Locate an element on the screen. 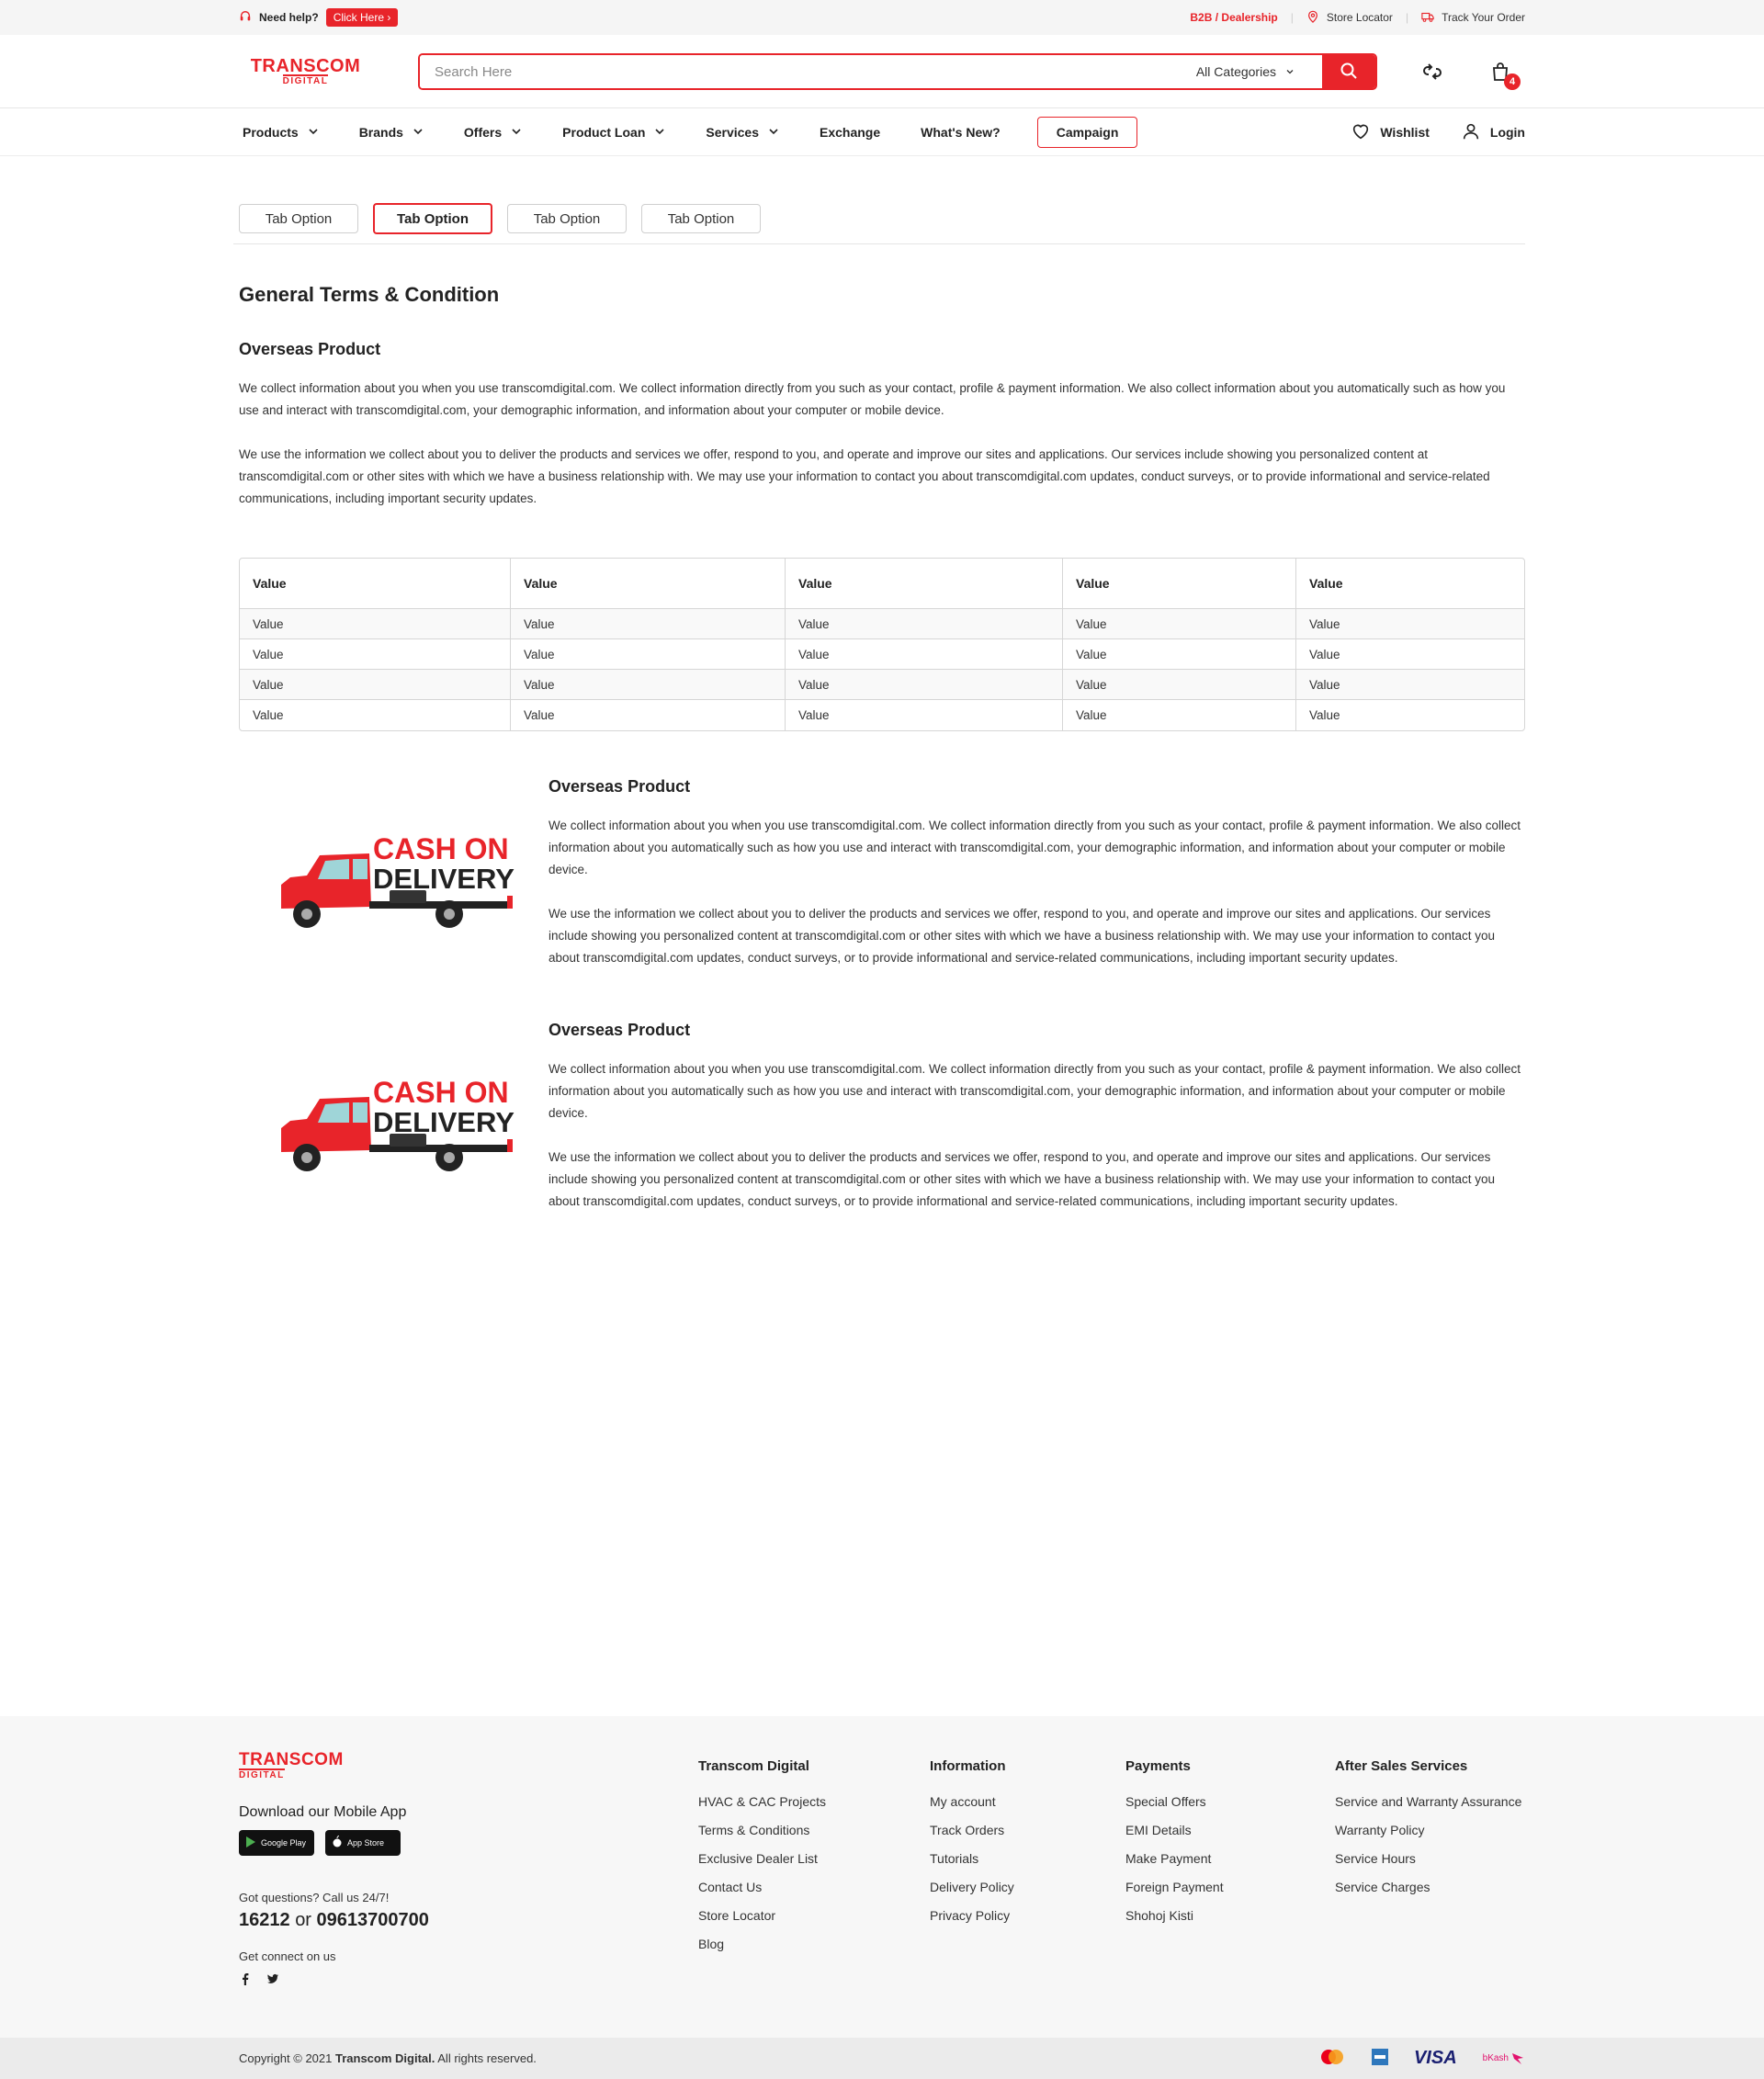  compare-icon is located at coordinates (1432, 74).